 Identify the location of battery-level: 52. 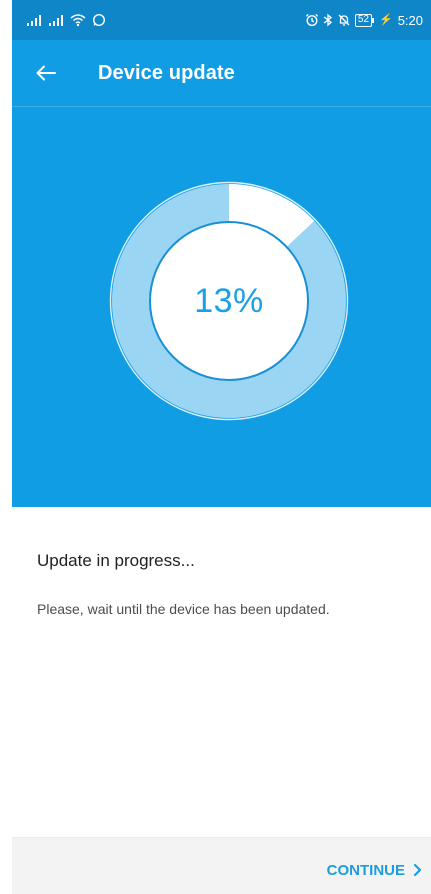
(363, 19).